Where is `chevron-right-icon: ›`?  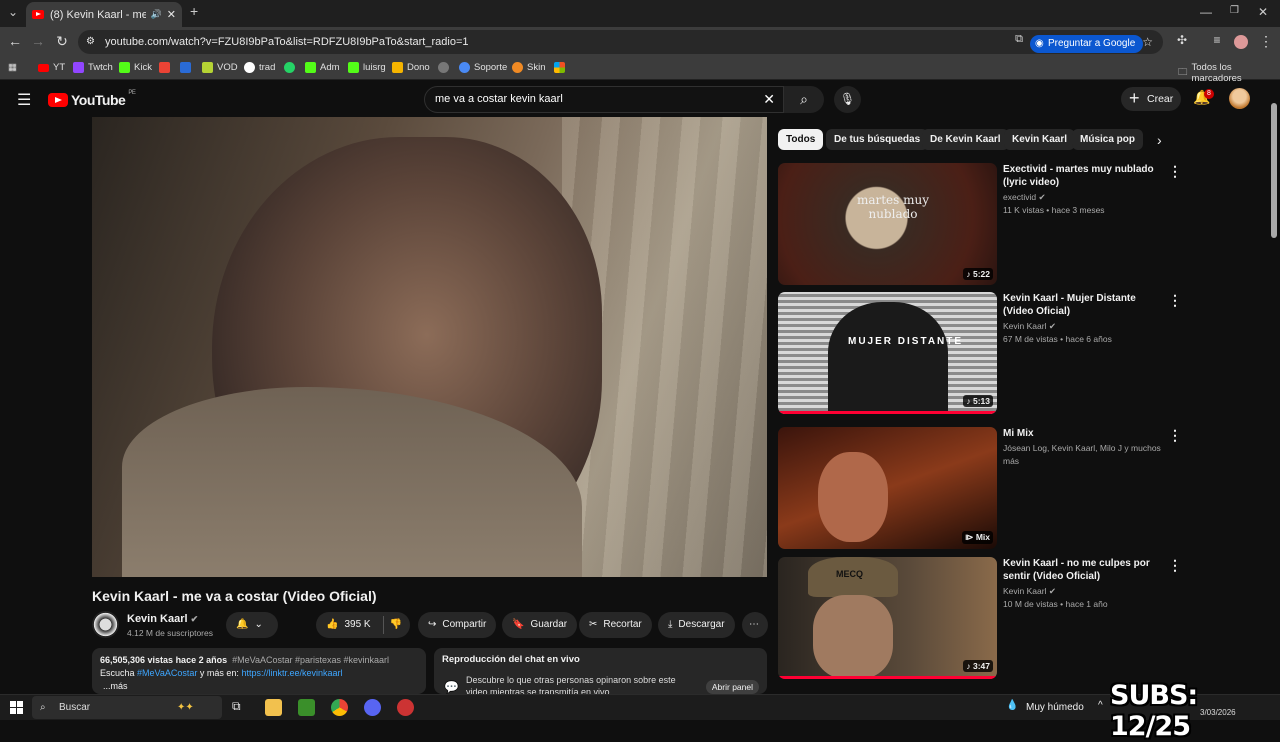
chevron-right-icon: › is located at coordinates (1159, 140).